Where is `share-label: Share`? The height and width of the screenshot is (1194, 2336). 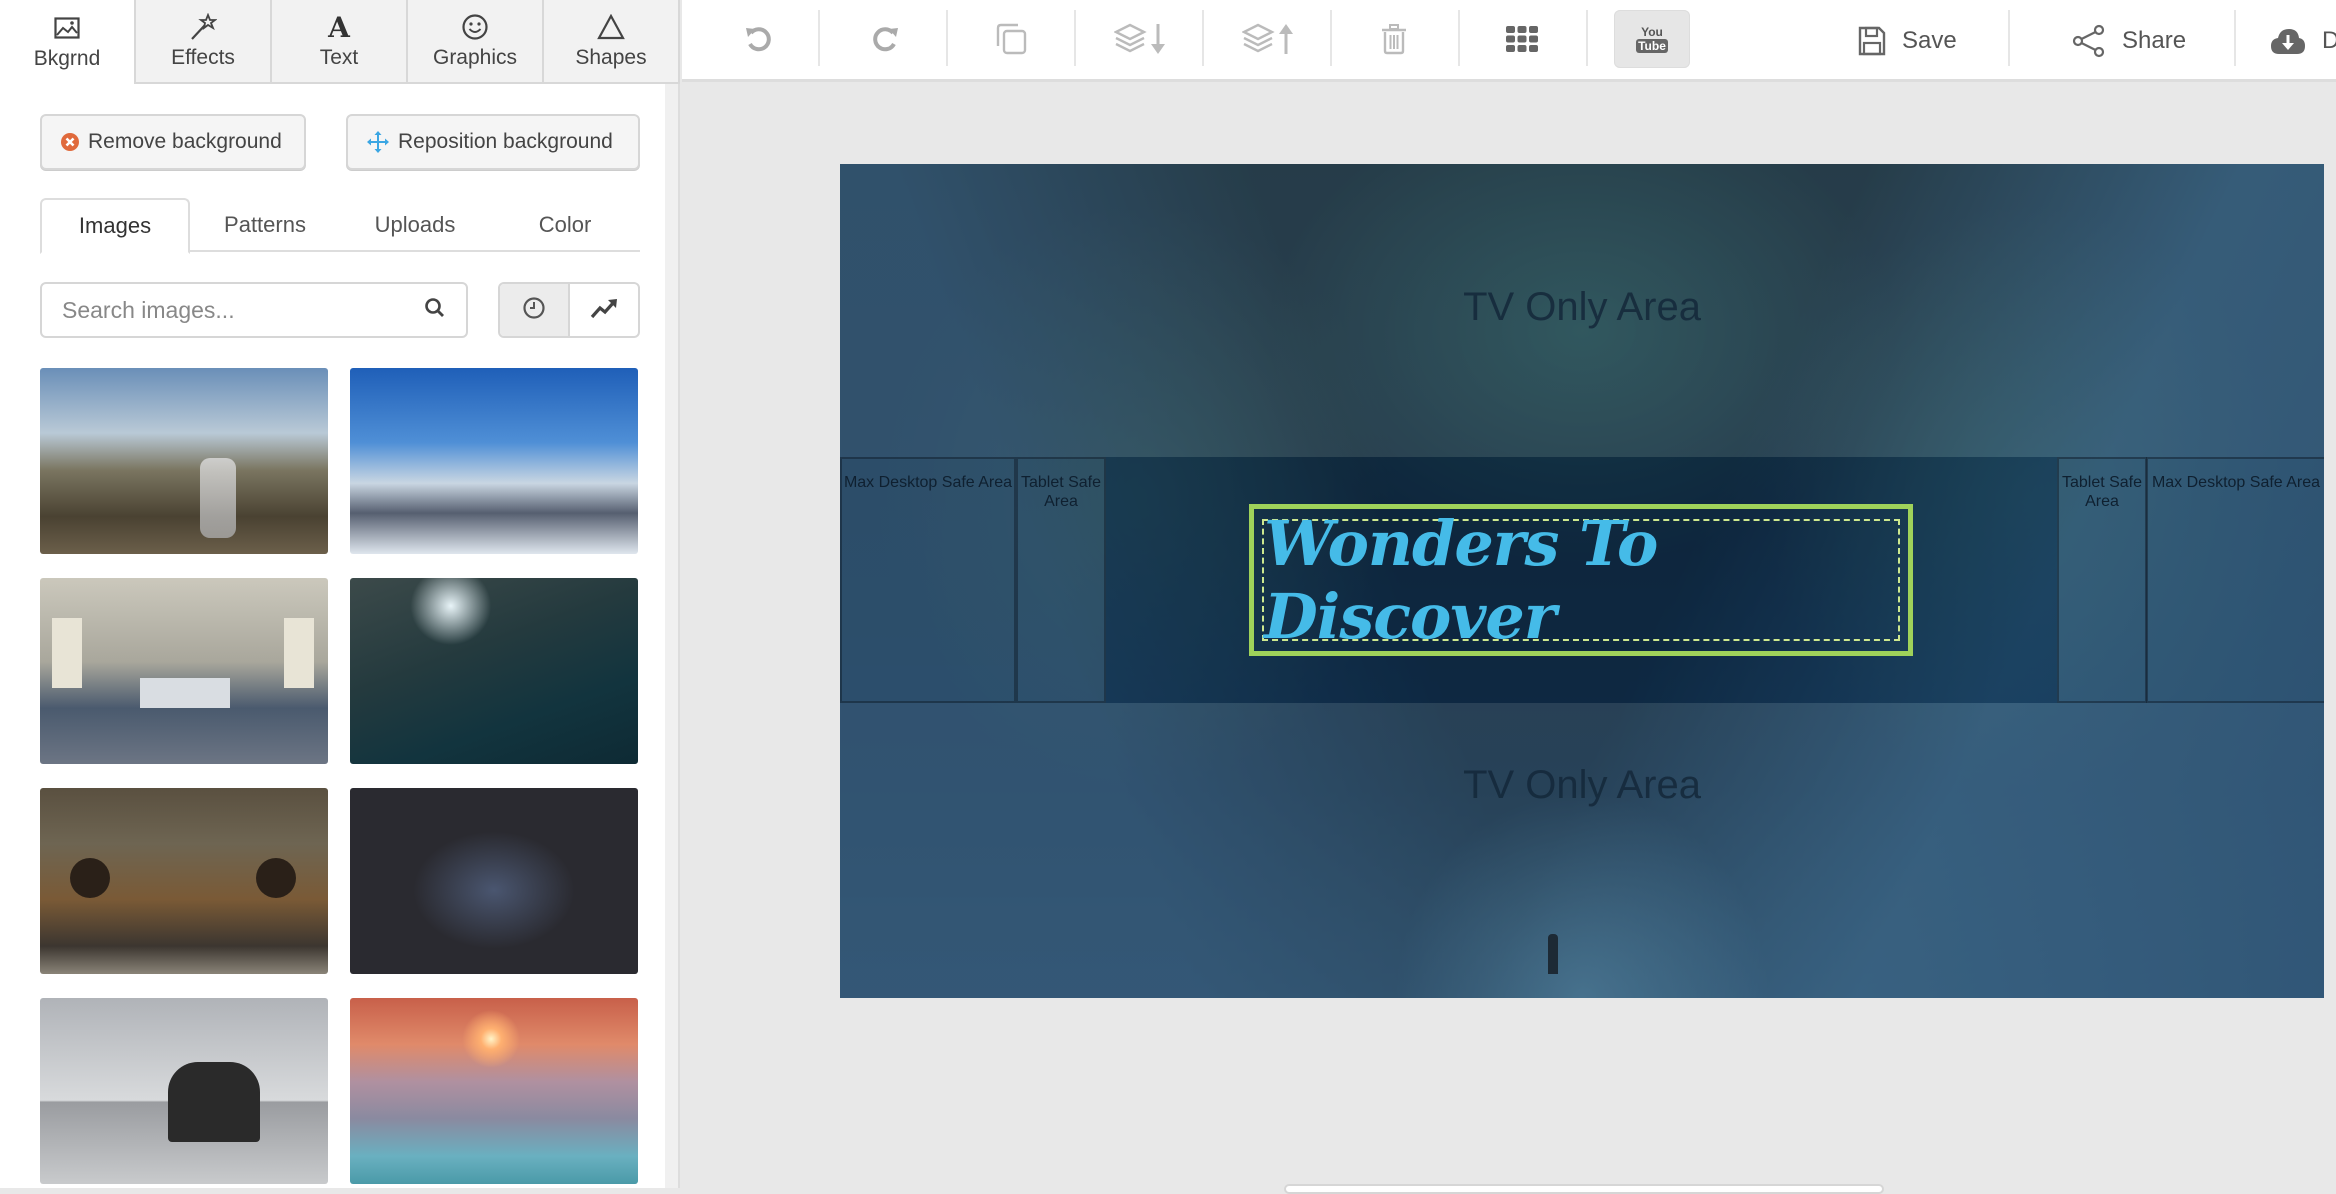
share-label: Share is located at coordinates (2154, 40).